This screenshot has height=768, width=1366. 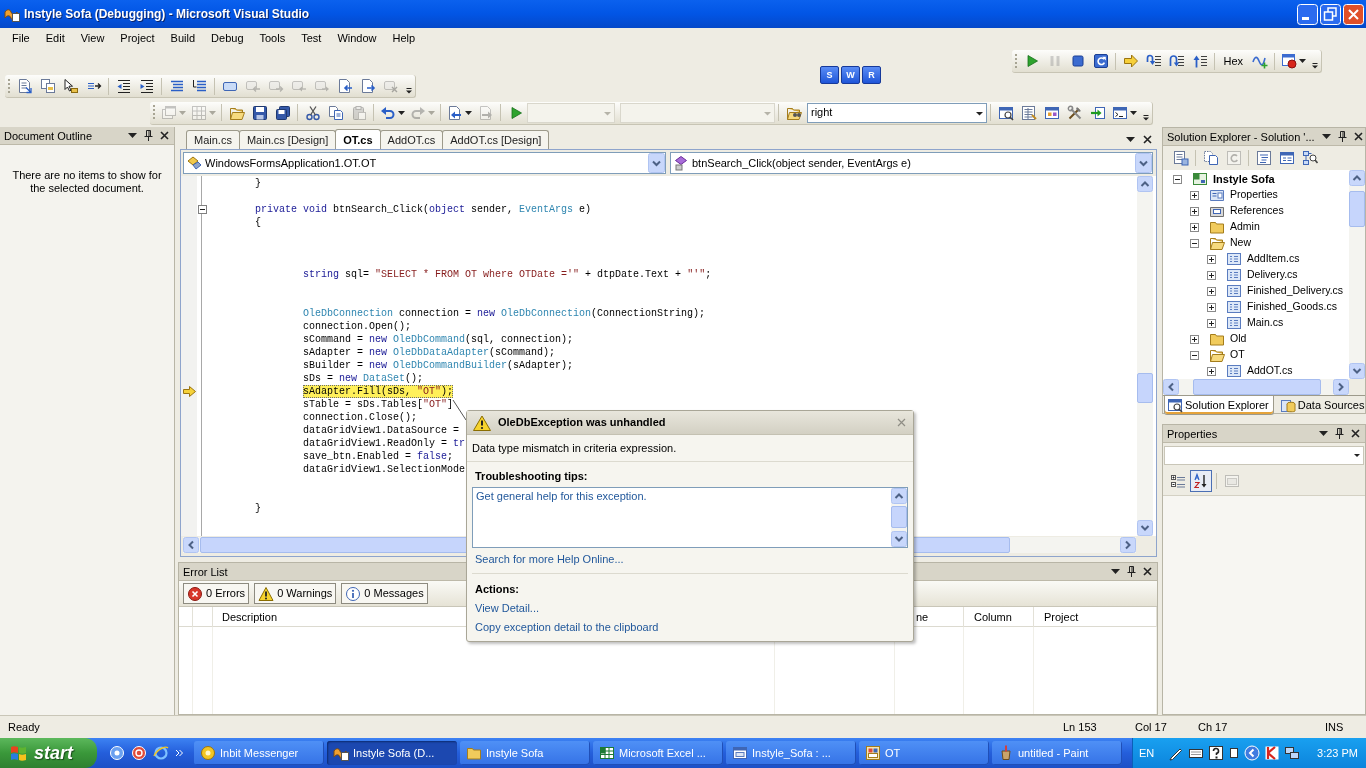 What do you see at coordinates (282, 112) in the screenshot?
I see `floppy-disks-icon` at bounding box center [282, 112].